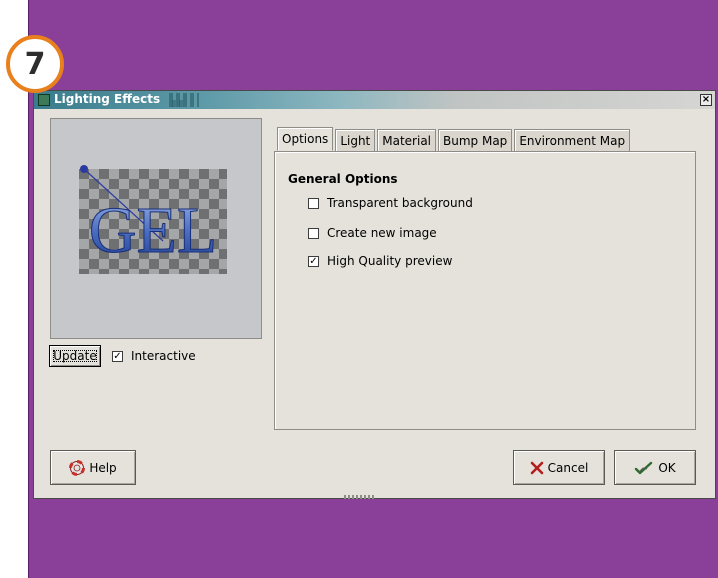 The width and height of the screenshot is (718, 578). I want to click on cancel-button-label: Cancel, so click(568, 467).